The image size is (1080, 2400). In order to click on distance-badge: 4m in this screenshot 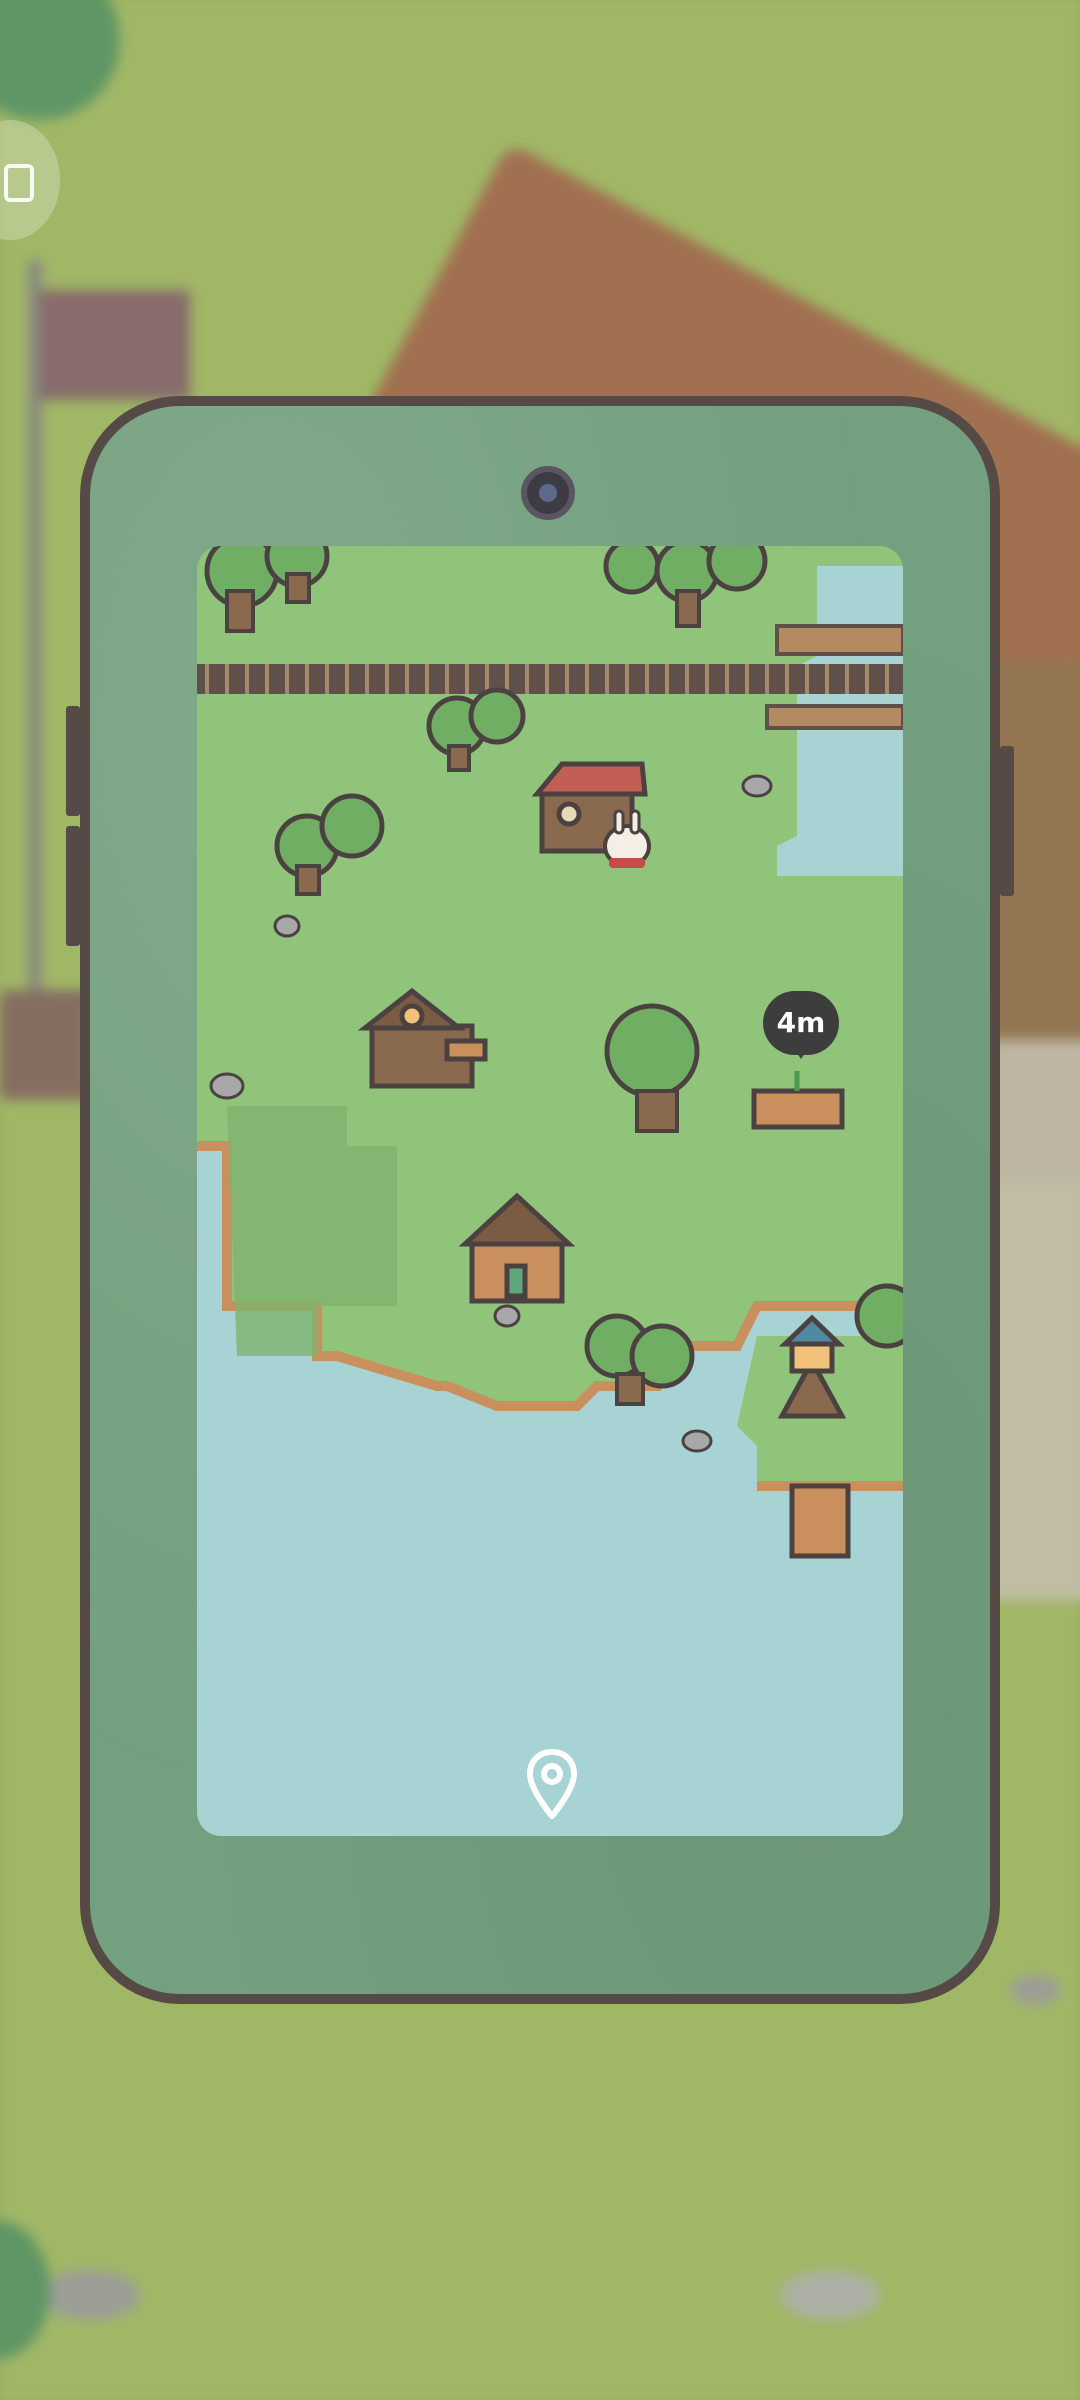, I will do `click(801, 1025)`.